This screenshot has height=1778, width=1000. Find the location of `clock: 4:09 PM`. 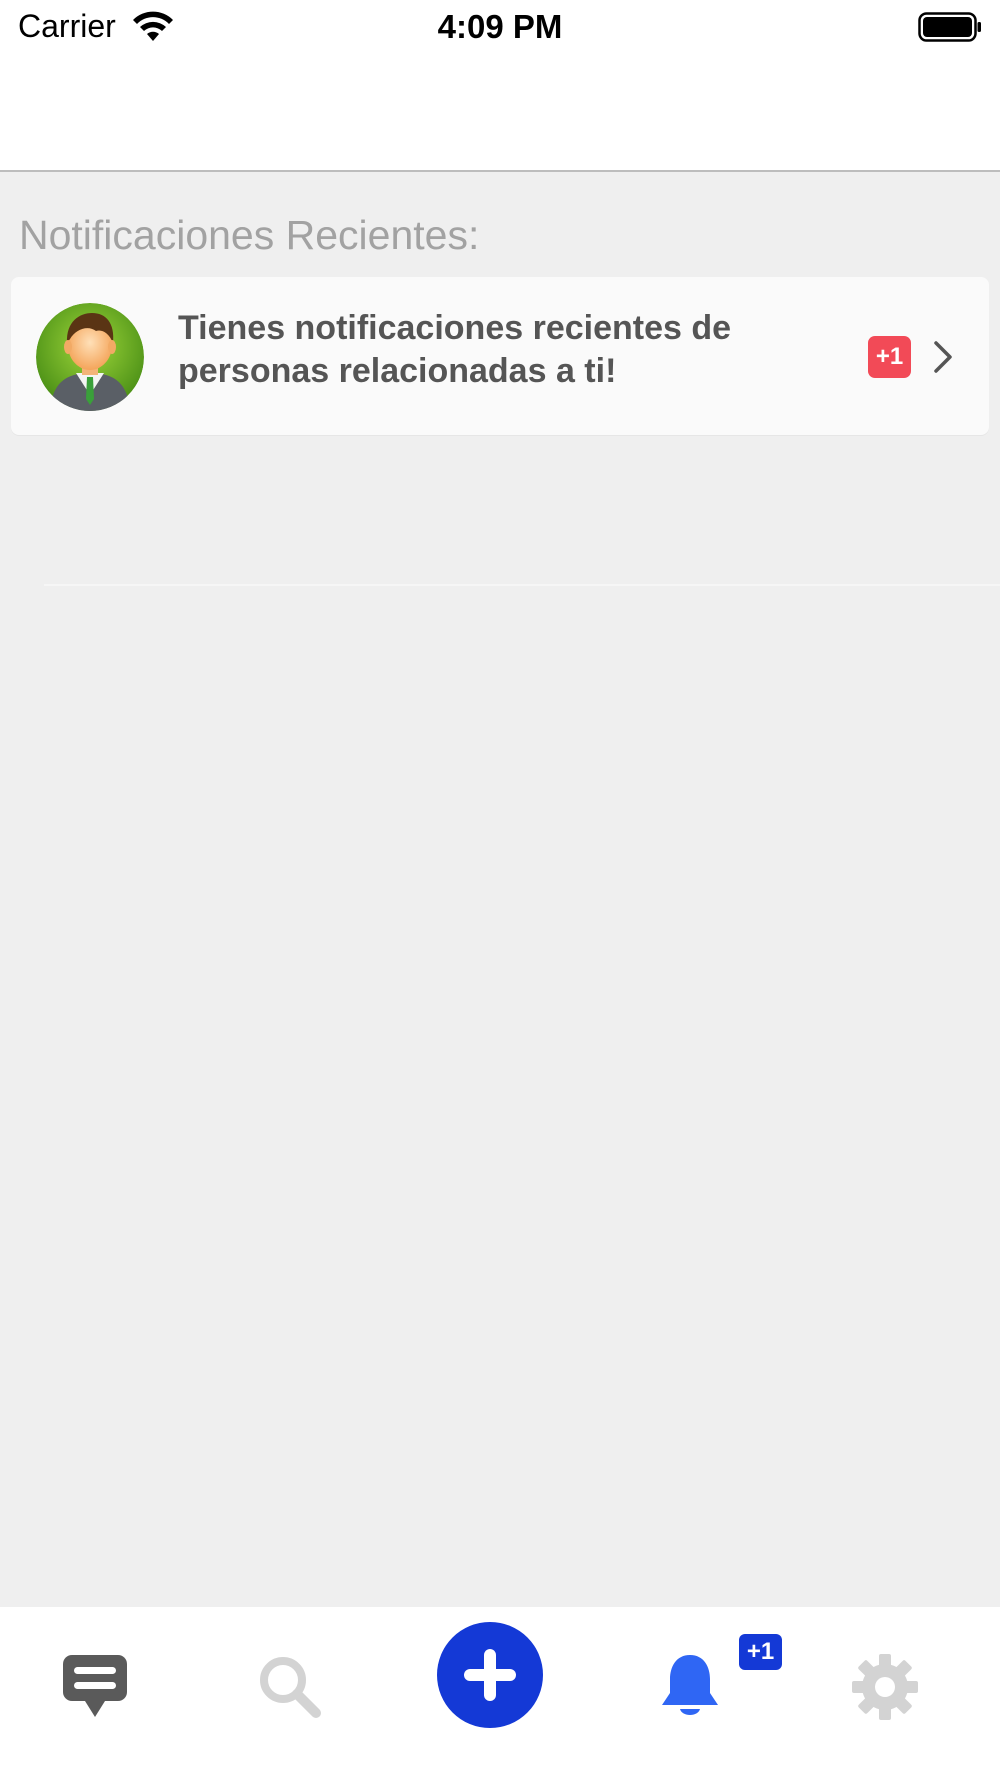

clock: 4:09 PM is located at coordinates (500, 26).